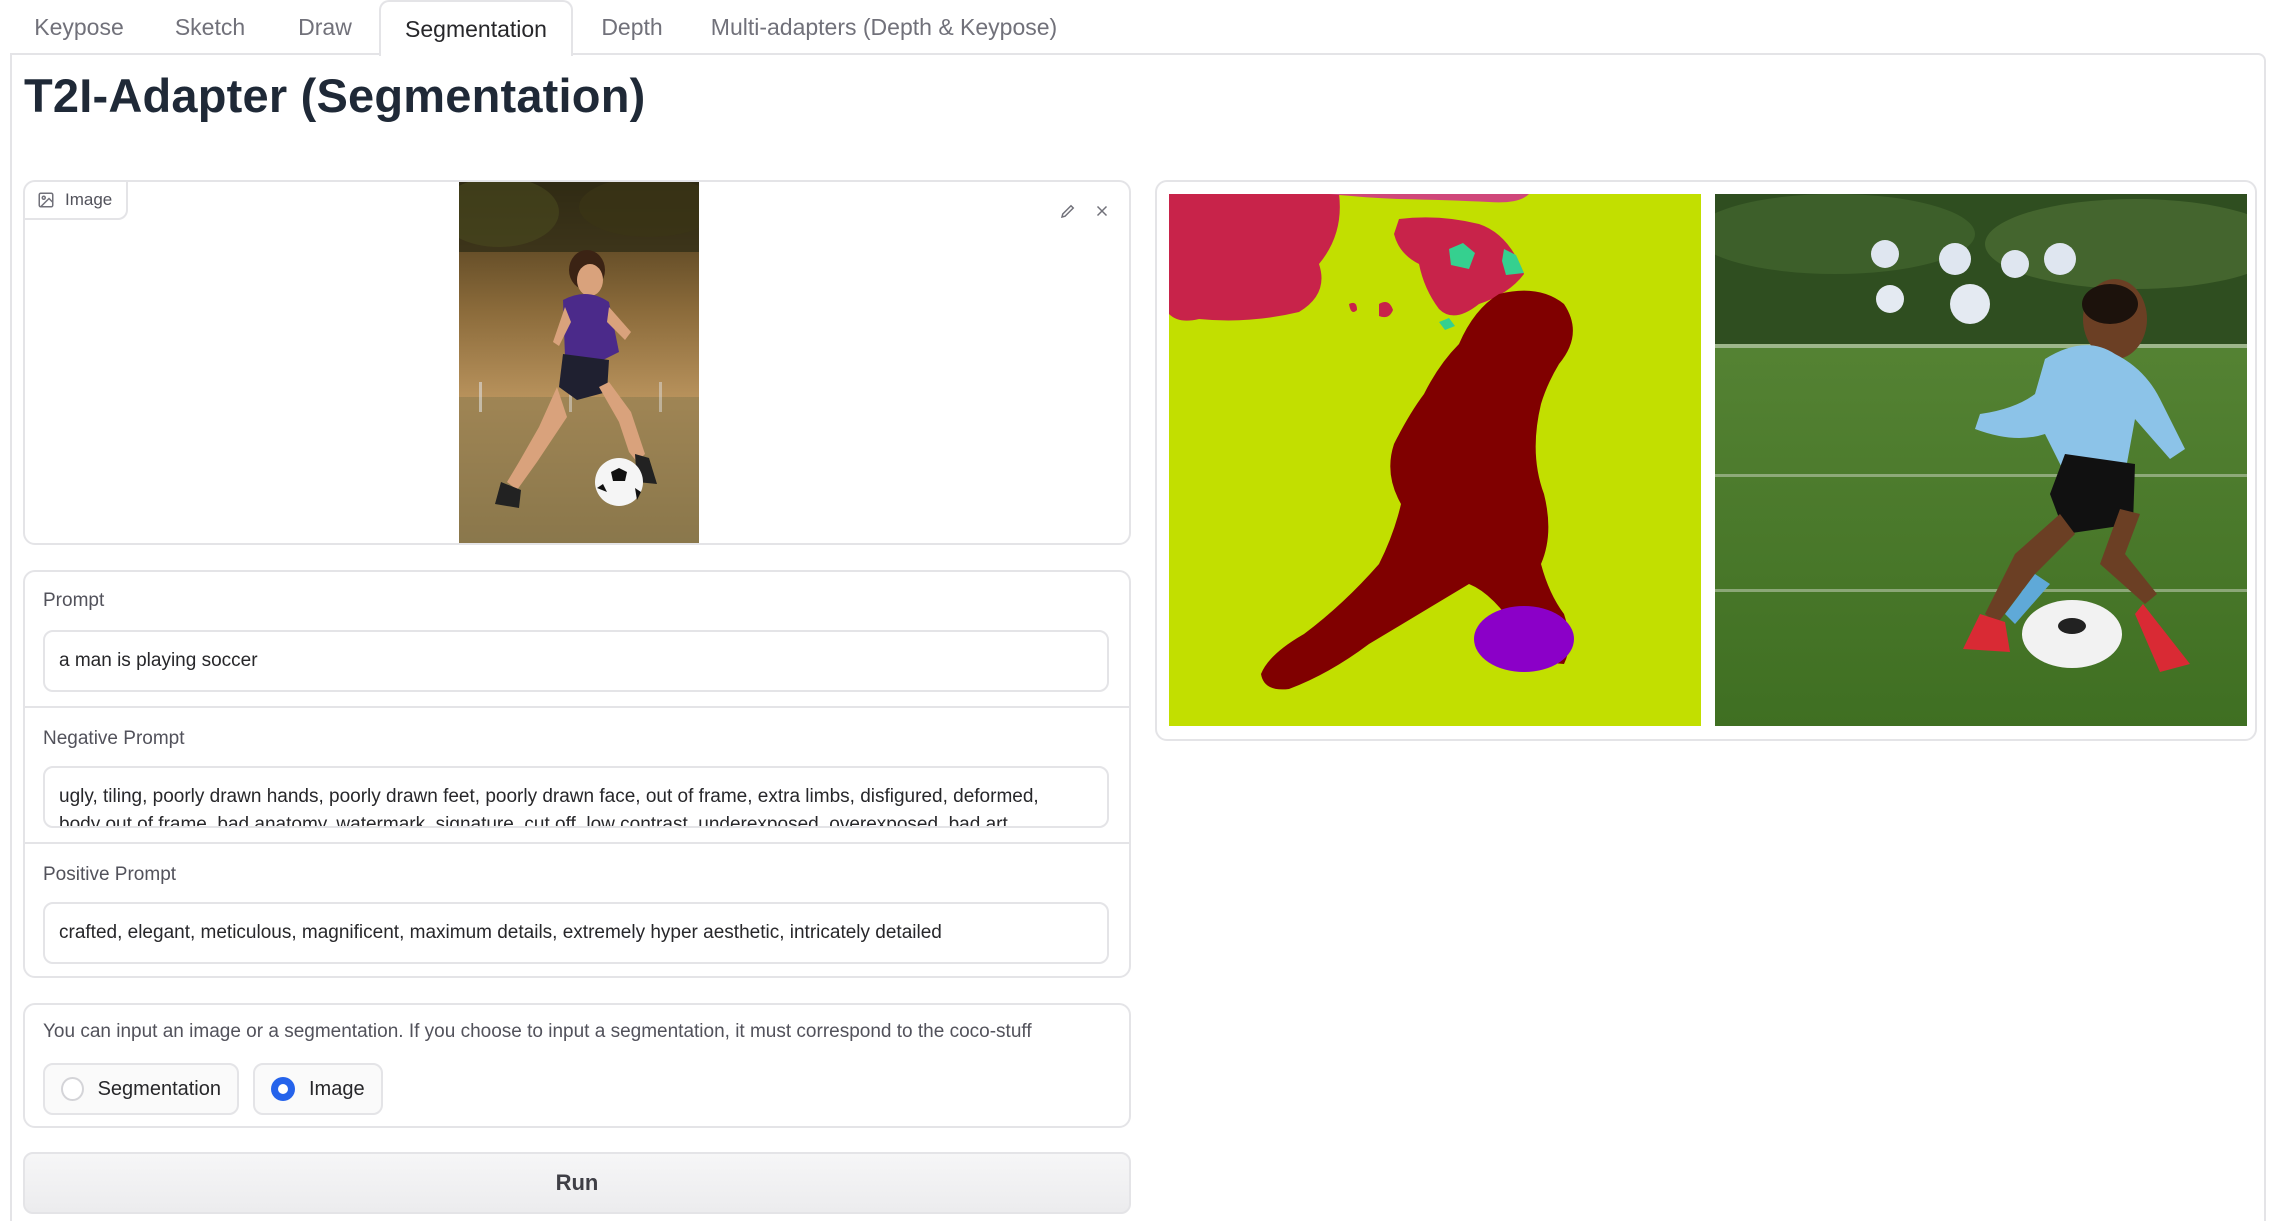 The height and width of the screenshot is (1221, 2277). What do you see at coordinates (1435, 460) in the screenshot?
I see `segmentation-output-image` at bounding box center [1435, 460].